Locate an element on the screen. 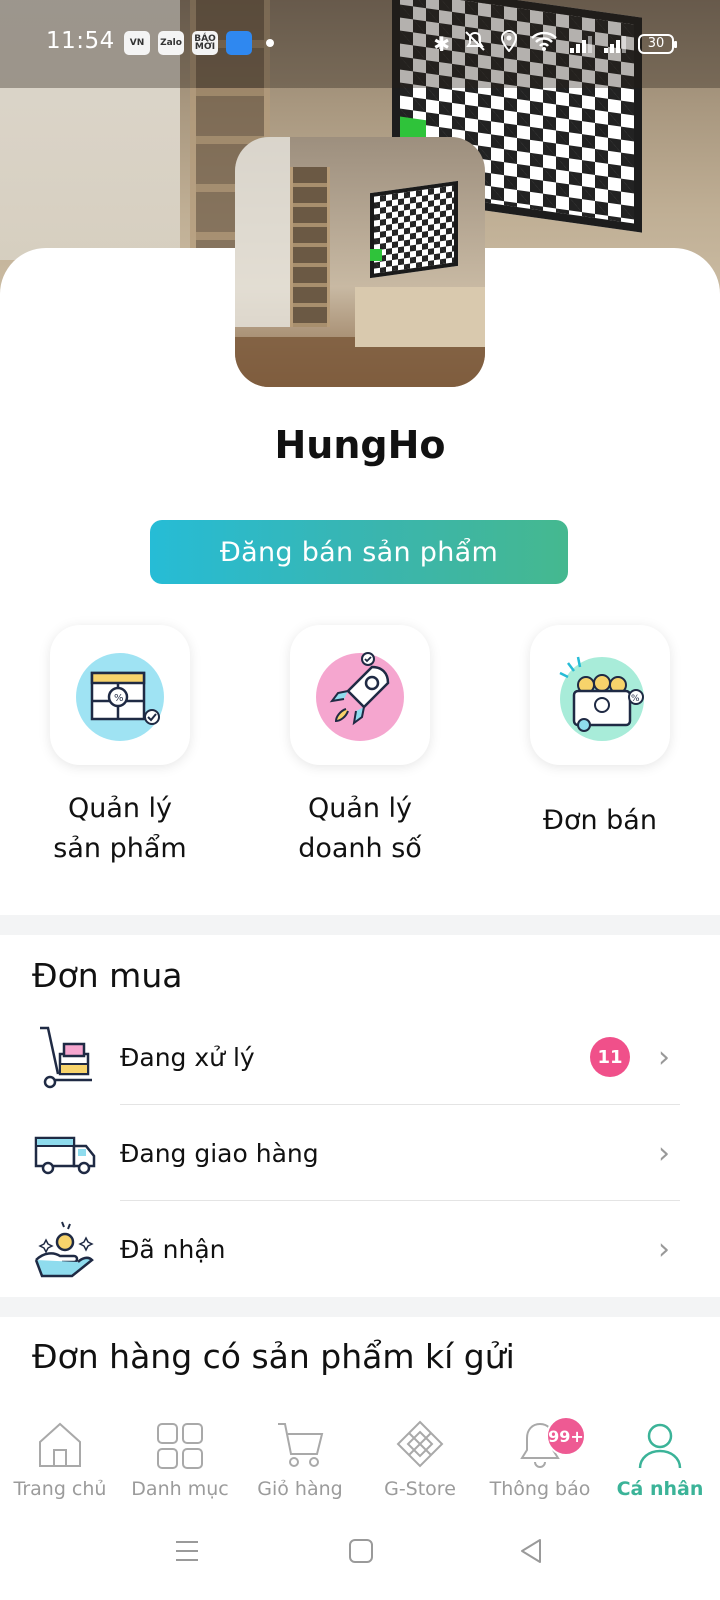 The height and width of the screenshot is (1600, 720). nav-label: Cá nhân is located at coordinates (660, 1489).